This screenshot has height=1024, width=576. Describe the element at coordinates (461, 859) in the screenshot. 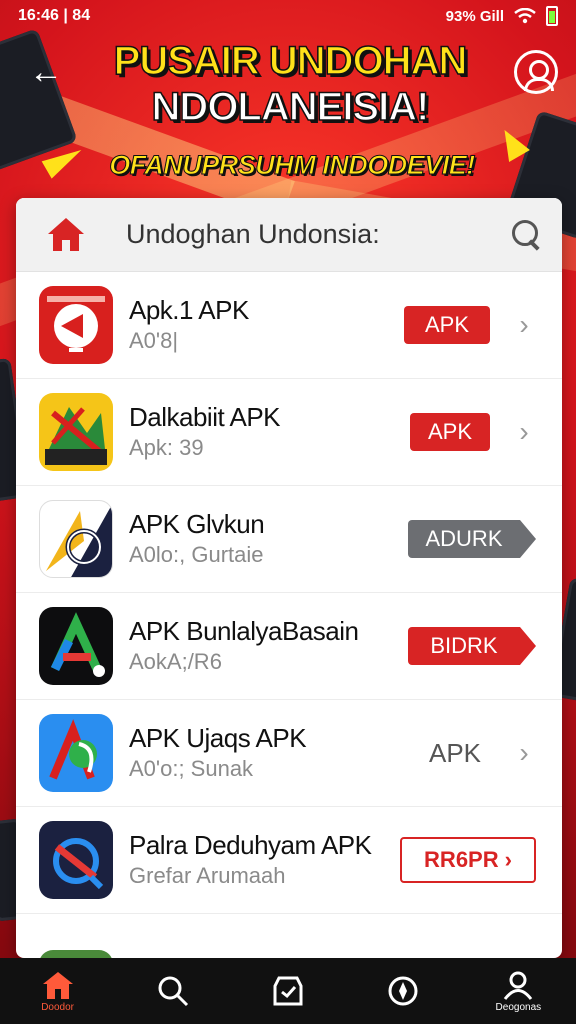

I see `apk-button-label: RR6PR` at that location.